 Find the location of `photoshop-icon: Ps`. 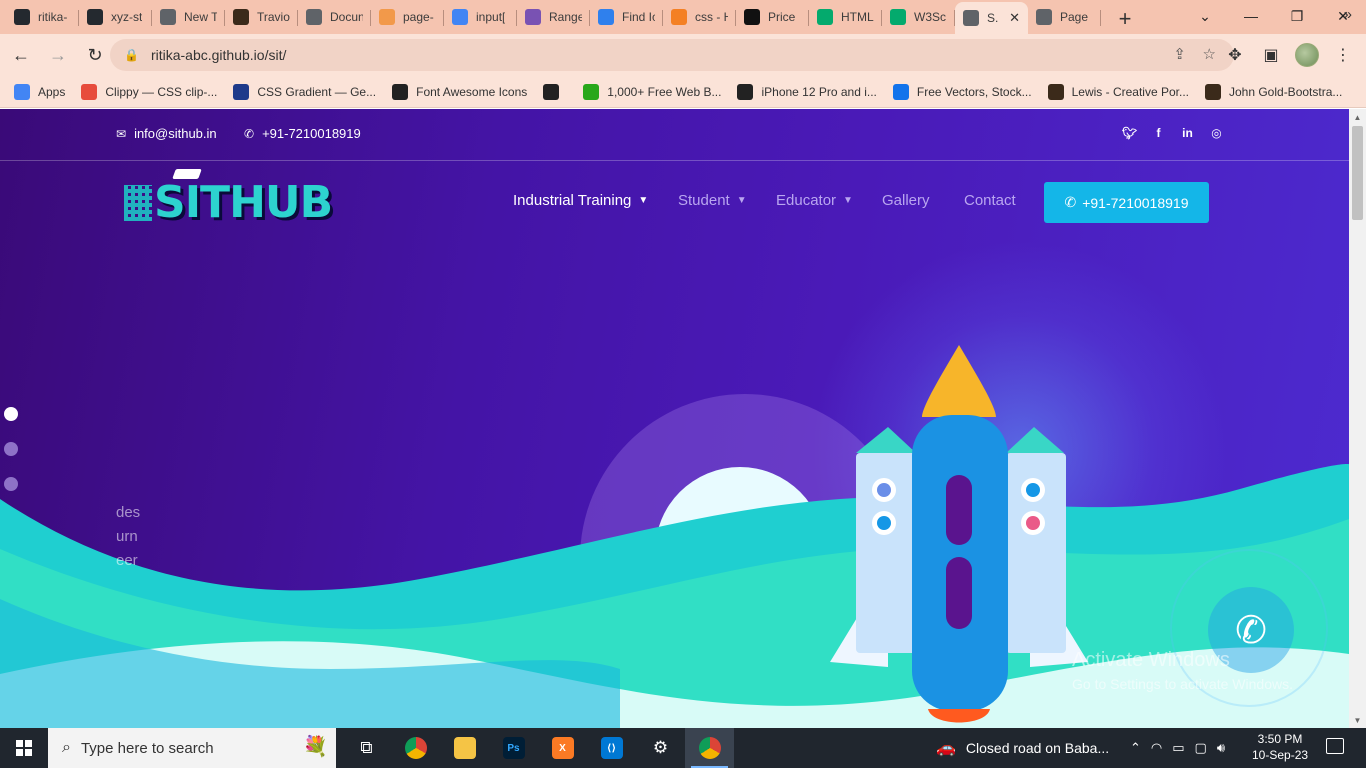

photoshop-icon: Ps is located at coordinates (513, 748).